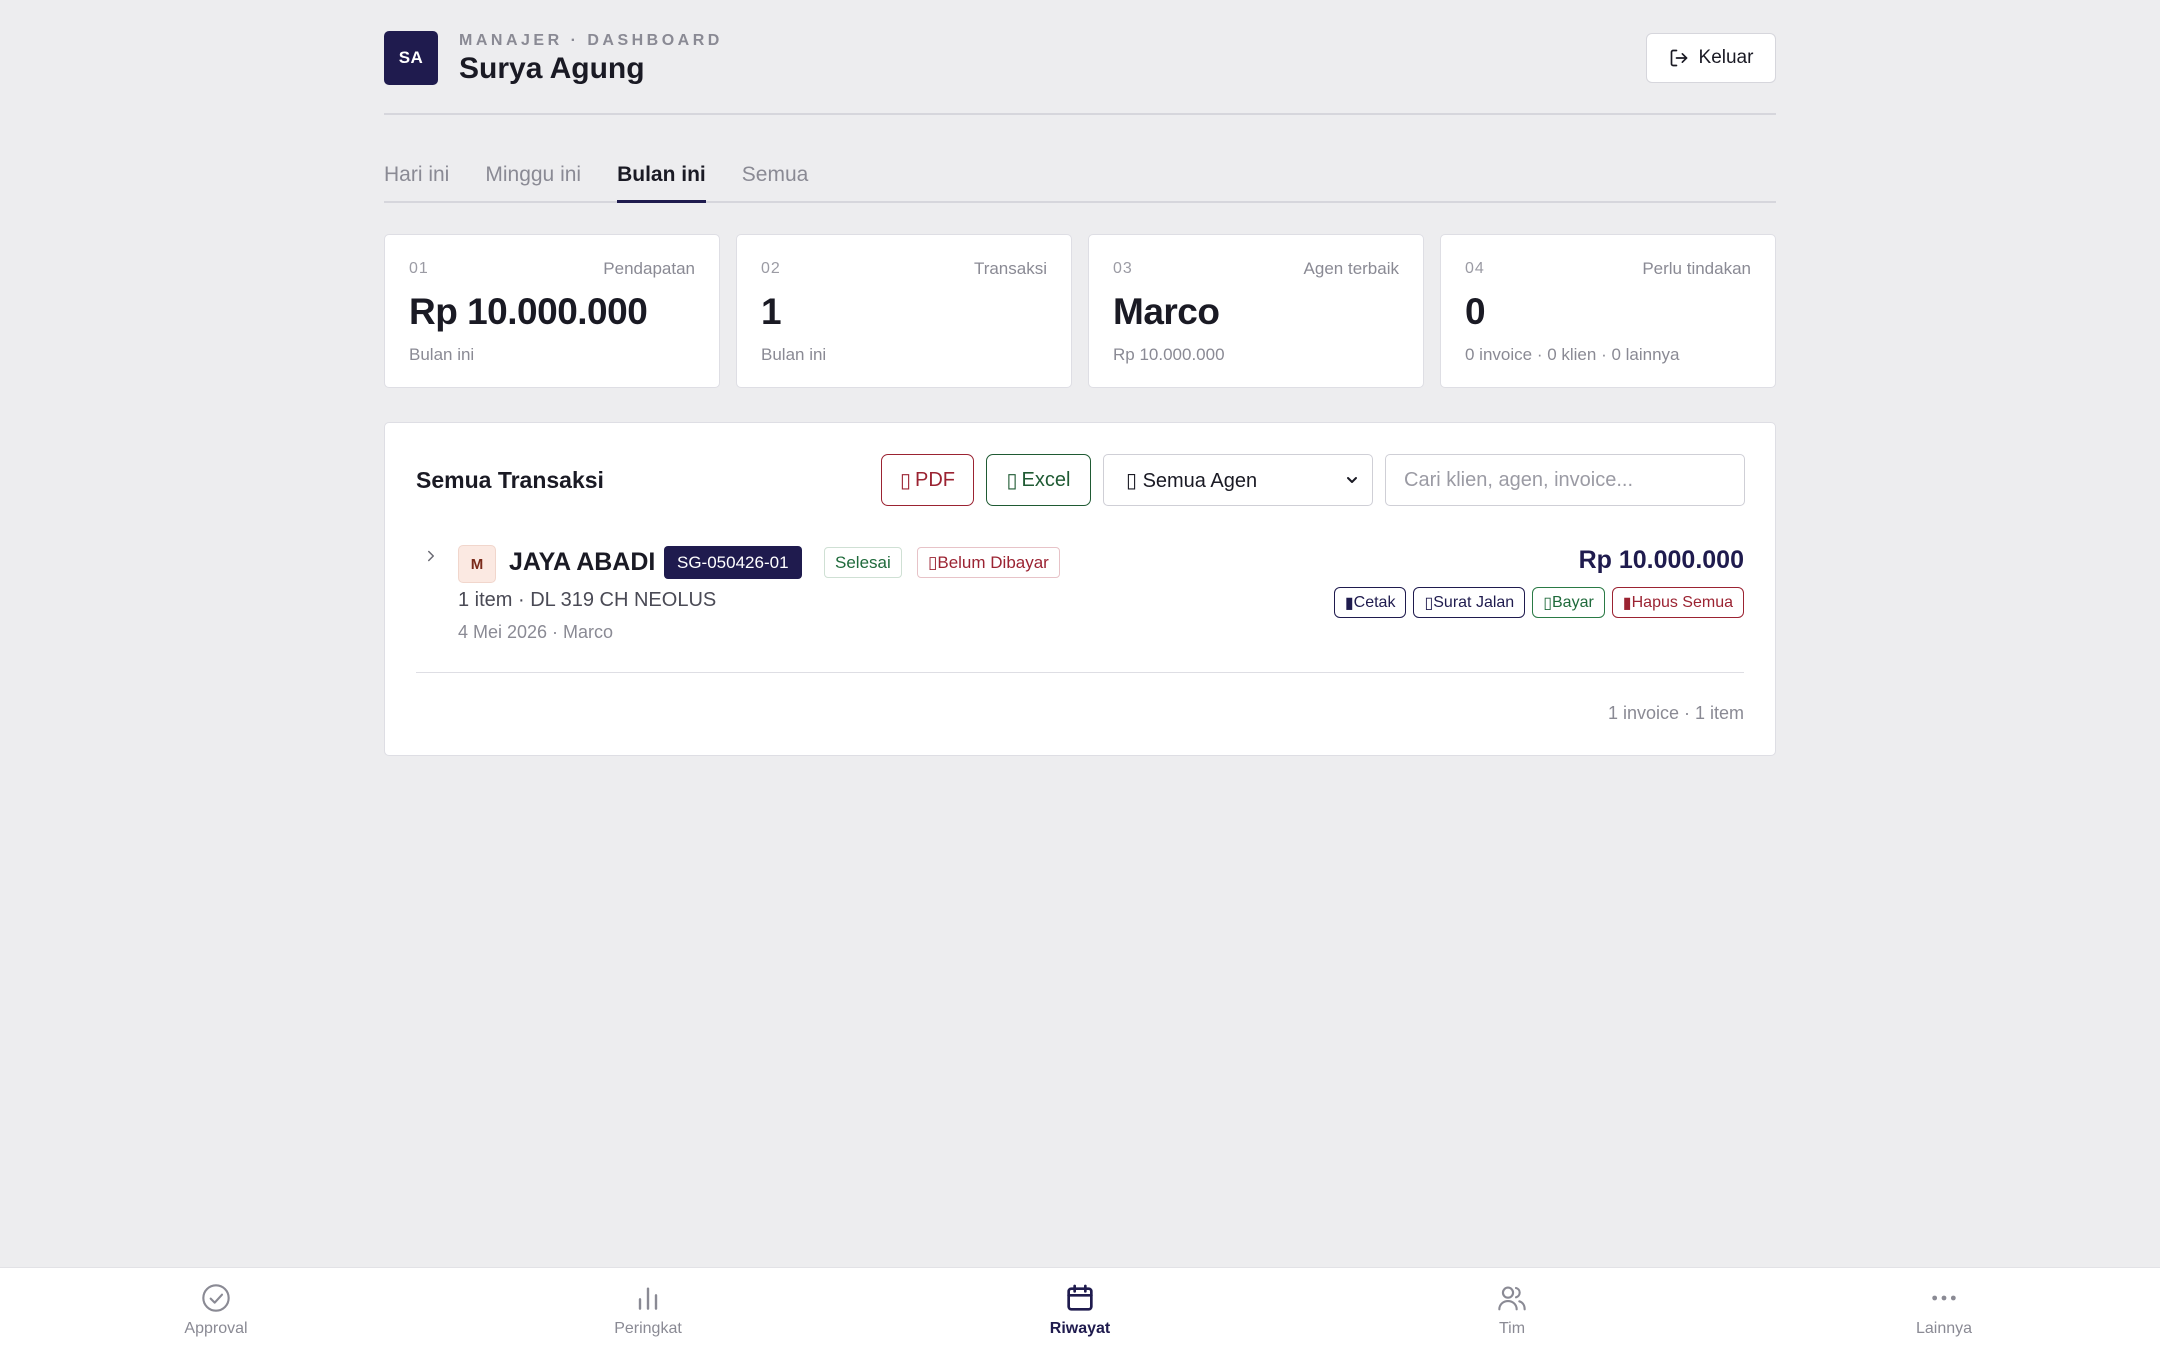 The height and width of the screenshot is (1350, 2160). I want to click on stat-number: 04, so click(1475, 268).